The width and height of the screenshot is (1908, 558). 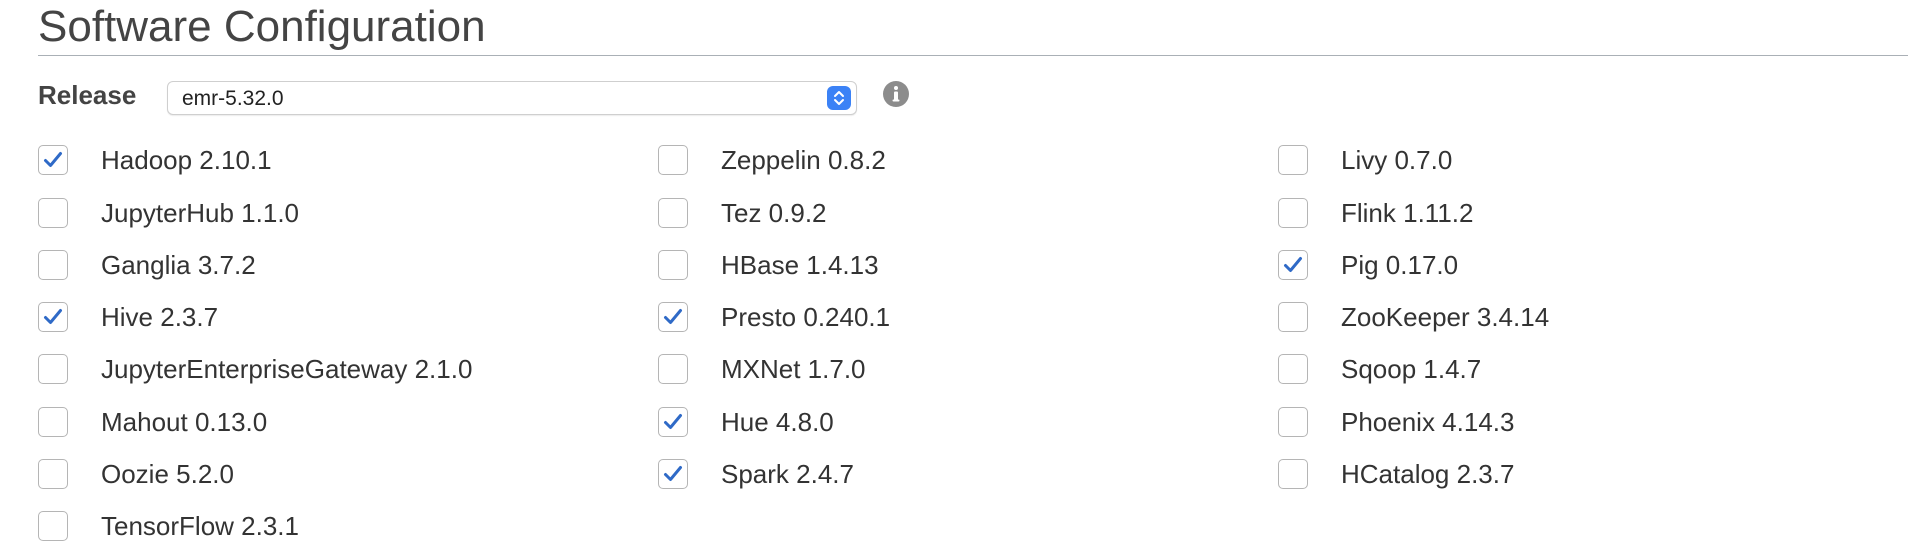 I want to click on application-option: TensorFlow 2.3.1, so click(x=318, y=529).